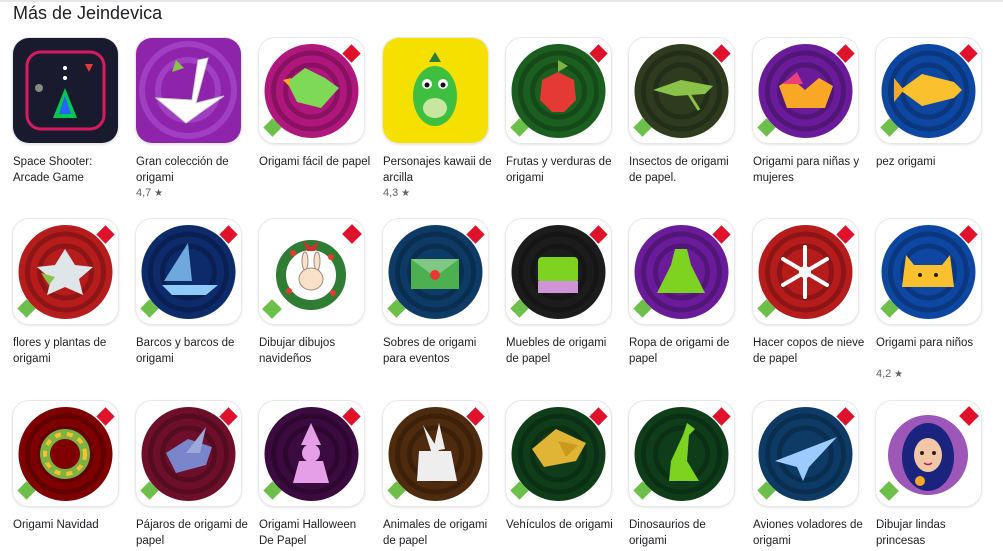  Describe the element at coordinates (933, 344) in the screenshot. I see `app-name: Origami para niños` at that location.